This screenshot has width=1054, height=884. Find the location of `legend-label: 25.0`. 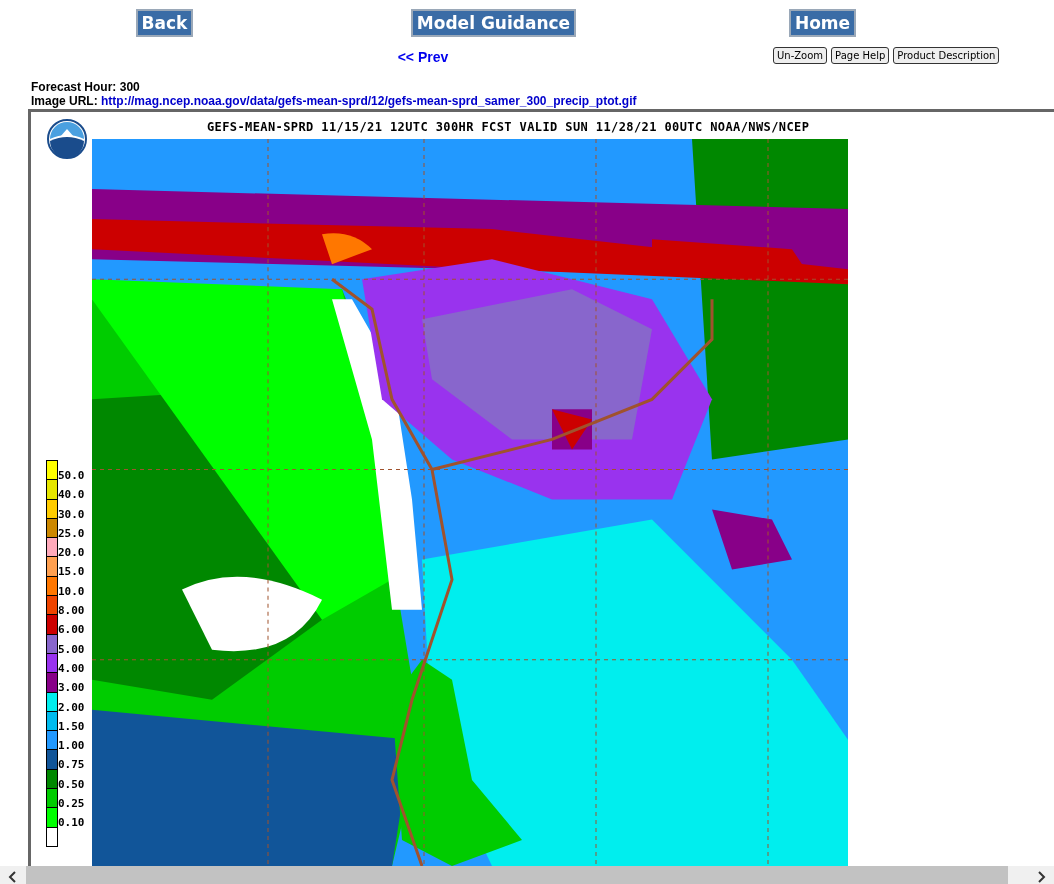

legend-label: 25.0 is located at coordinates (71, 533).